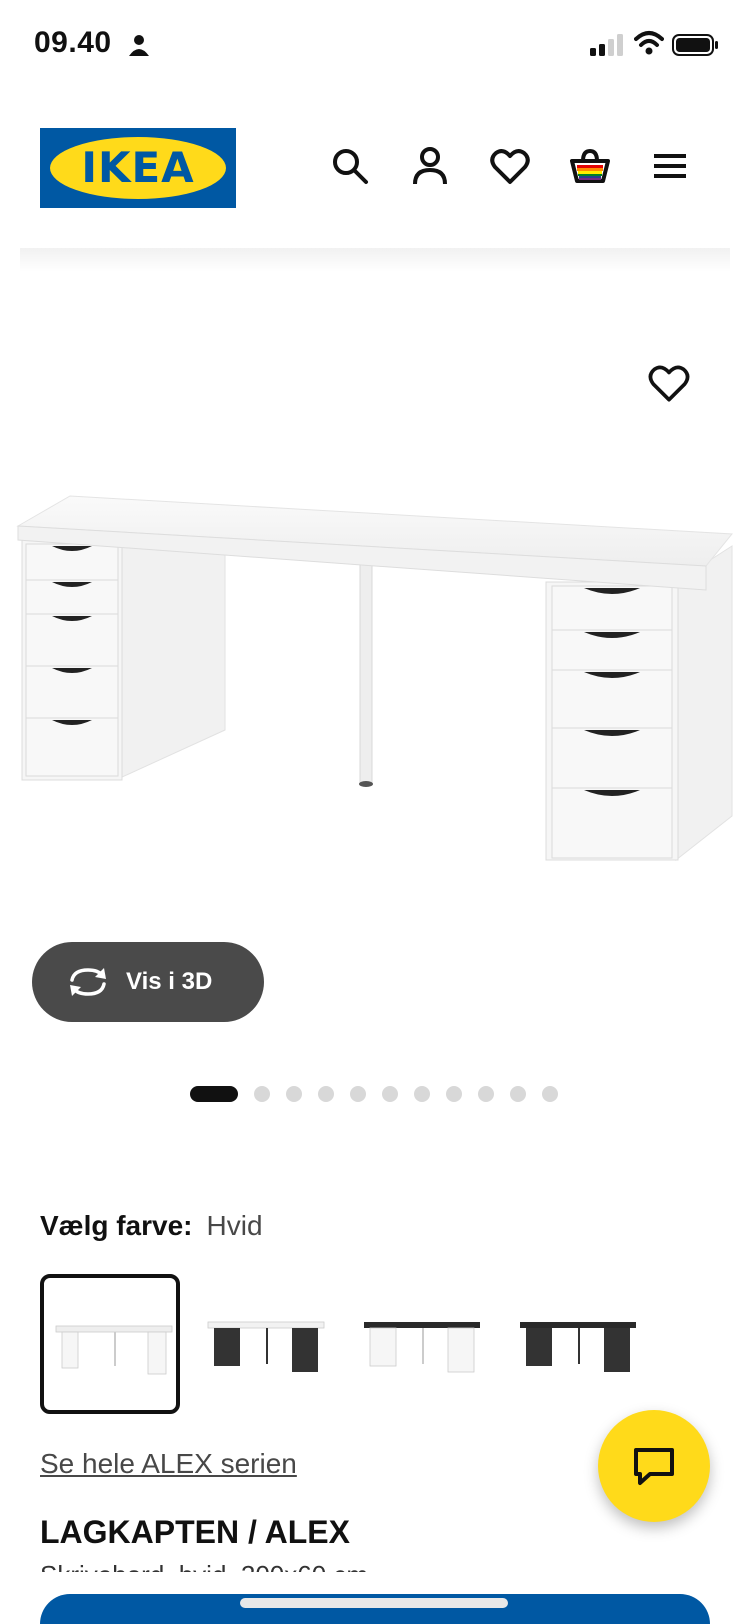 Image resolution: width=750 pixels, height=1624 pixels. What do you see at coordinates (578, 1344) in the screenshot?
I see `variant-black` at bounding box center [578, 1344].